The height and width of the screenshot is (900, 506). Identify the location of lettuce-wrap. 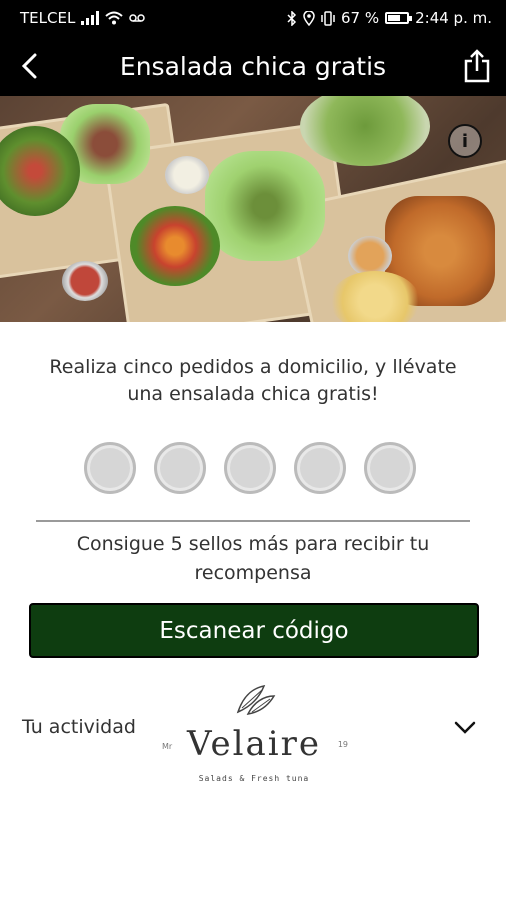
(265, 206).